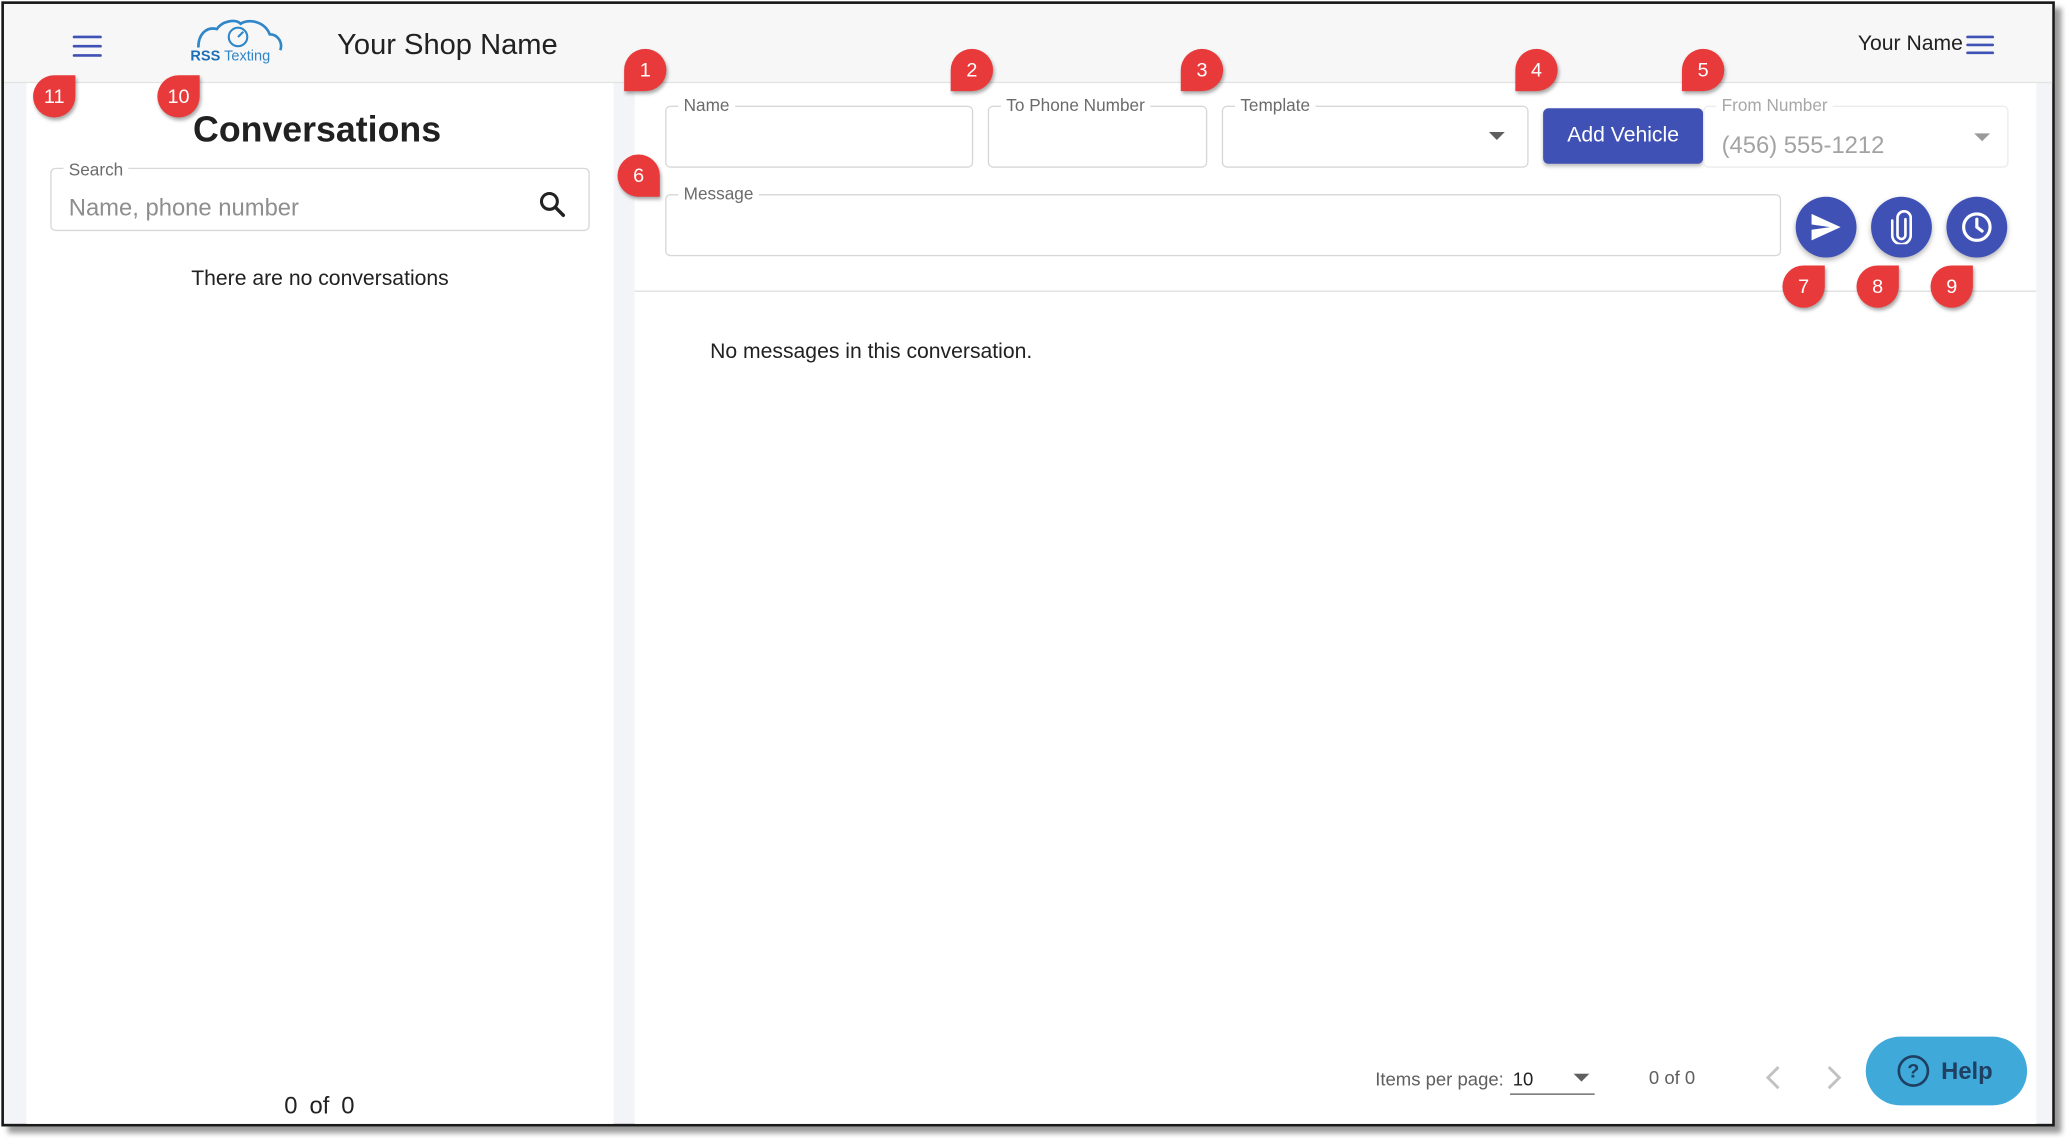  I want to click on items-per-page-select: 10, so click(1552, 1077).